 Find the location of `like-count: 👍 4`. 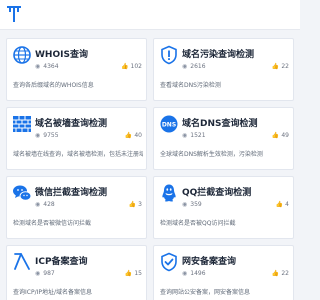

like-count: 👍 4 is located at coordinates (282, 204).